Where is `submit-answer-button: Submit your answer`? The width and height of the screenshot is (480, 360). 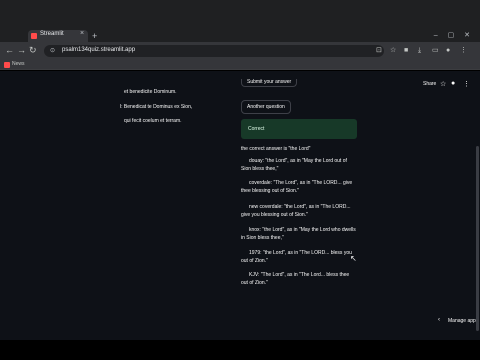 submit-answer-button: Submit your answer is located at coordinates (269, 83).